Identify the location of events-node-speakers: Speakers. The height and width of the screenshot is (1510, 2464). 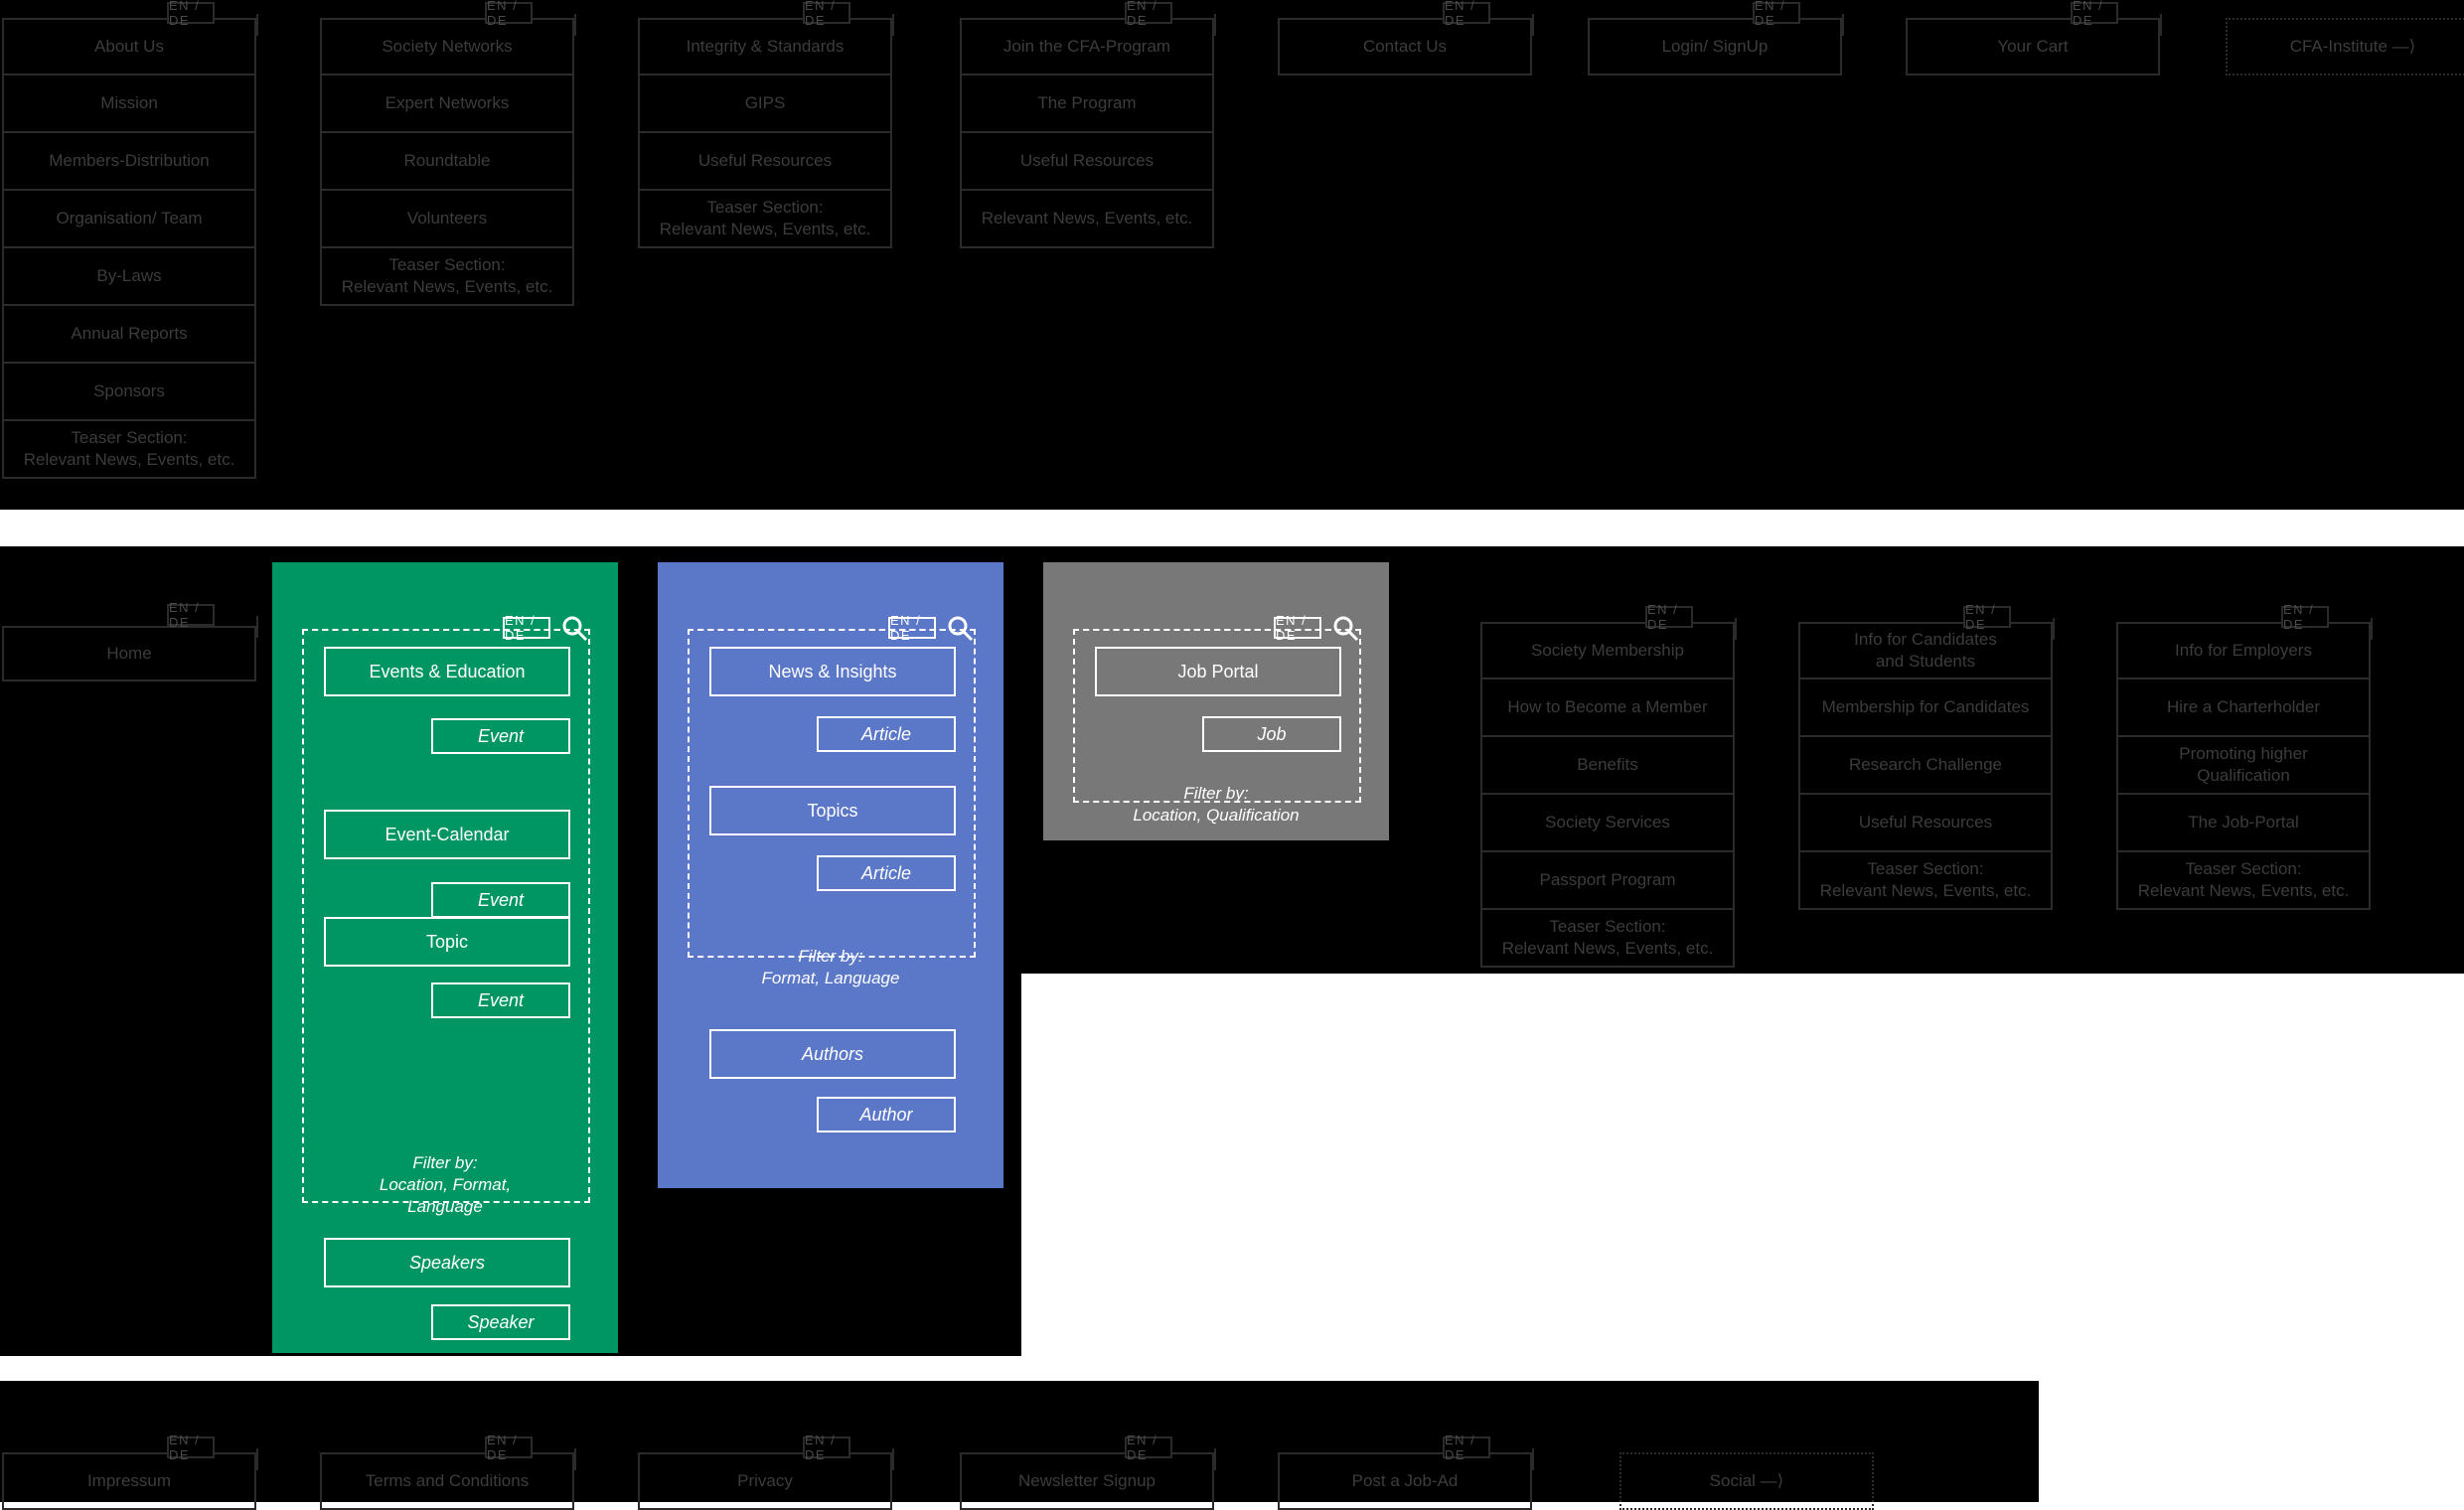
(447, 1263).